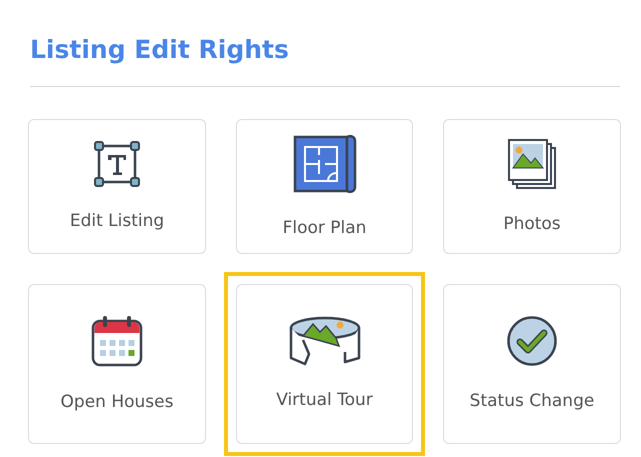 The height and width of the screenshot is (457, 641). Describe the element at coordinates (160, 50) in the screenshot. I see `section-title: Listing Edit Rights` at that location.